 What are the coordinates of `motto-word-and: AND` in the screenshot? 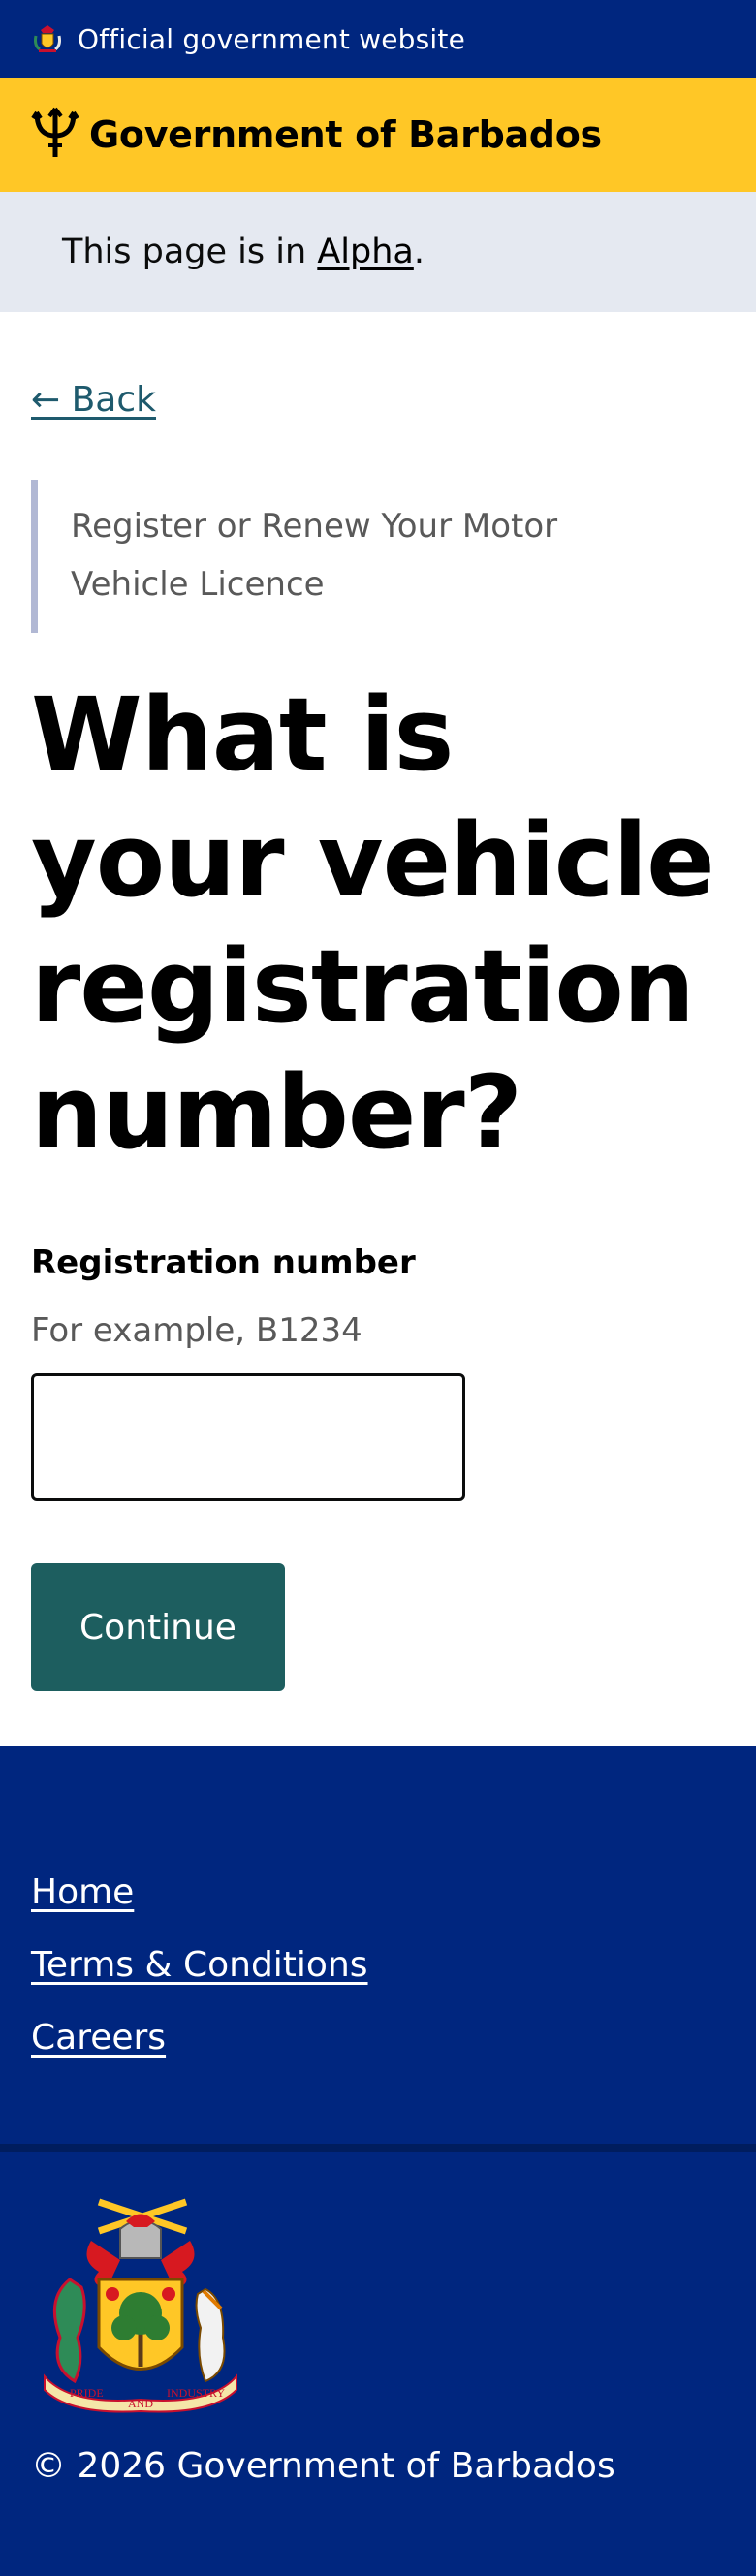 It's located at (140, 2403).